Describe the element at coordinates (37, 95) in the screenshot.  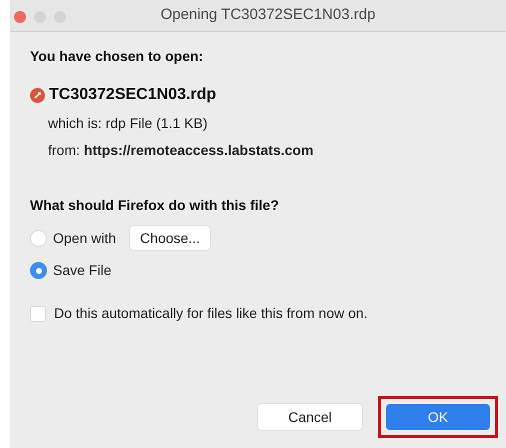
I see `file-icon` at that location.